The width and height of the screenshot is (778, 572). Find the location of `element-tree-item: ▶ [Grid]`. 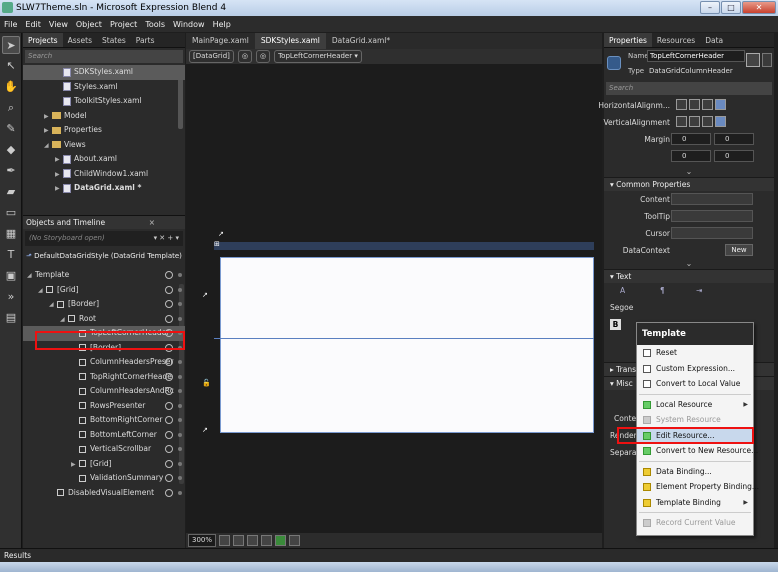

element-tree-item: ▶ [Grid] is located at coordinates (104, 464).